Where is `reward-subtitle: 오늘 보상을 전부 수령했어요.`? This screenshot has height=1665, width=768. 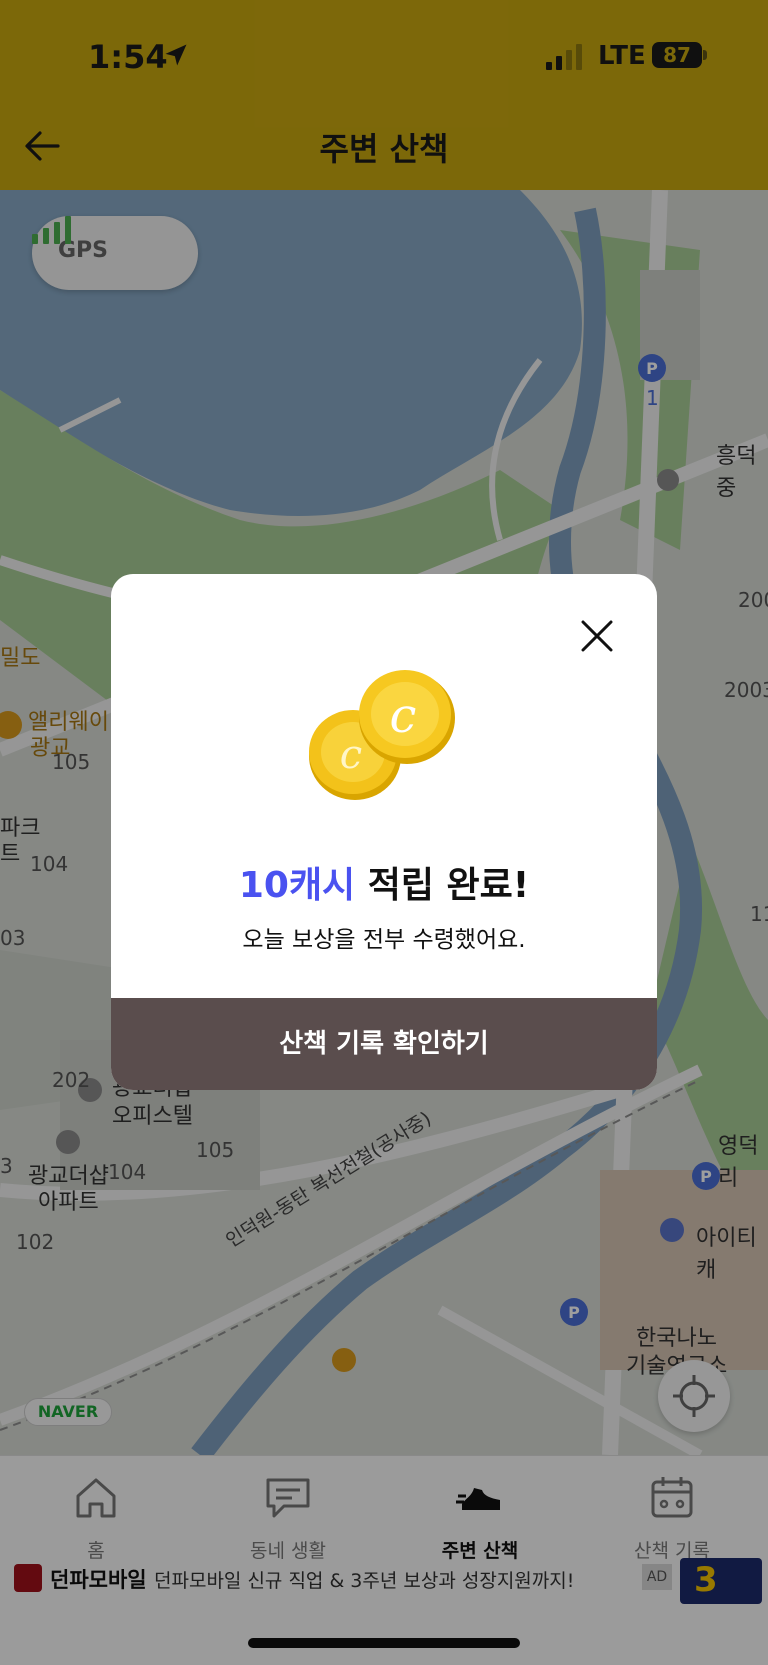 reward-subtitle: 오늘 보상을 전부 수령했어요. is located at coordinates (384, 940).